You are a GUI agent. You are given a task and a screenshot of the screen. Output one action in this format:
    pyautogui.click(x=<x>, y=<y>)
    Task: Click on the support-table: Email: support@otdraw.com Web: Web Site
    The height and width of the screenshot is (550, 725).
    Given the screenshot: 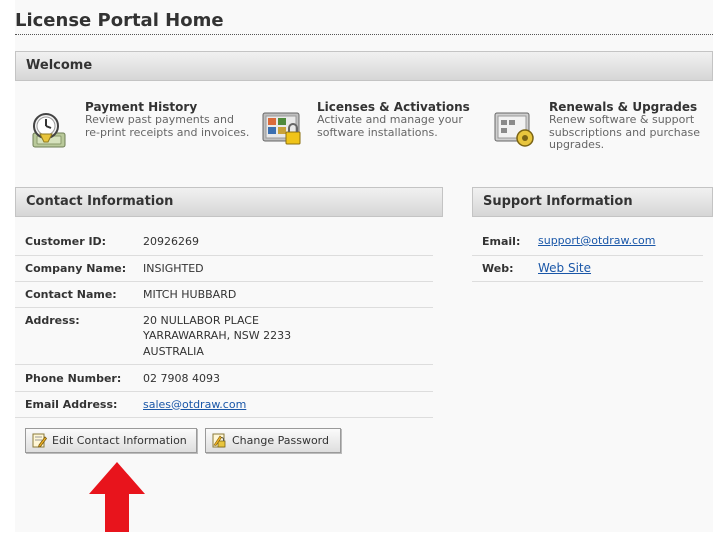 What is the action you would take?
    pyautogui.click(x=587, y=255)
    